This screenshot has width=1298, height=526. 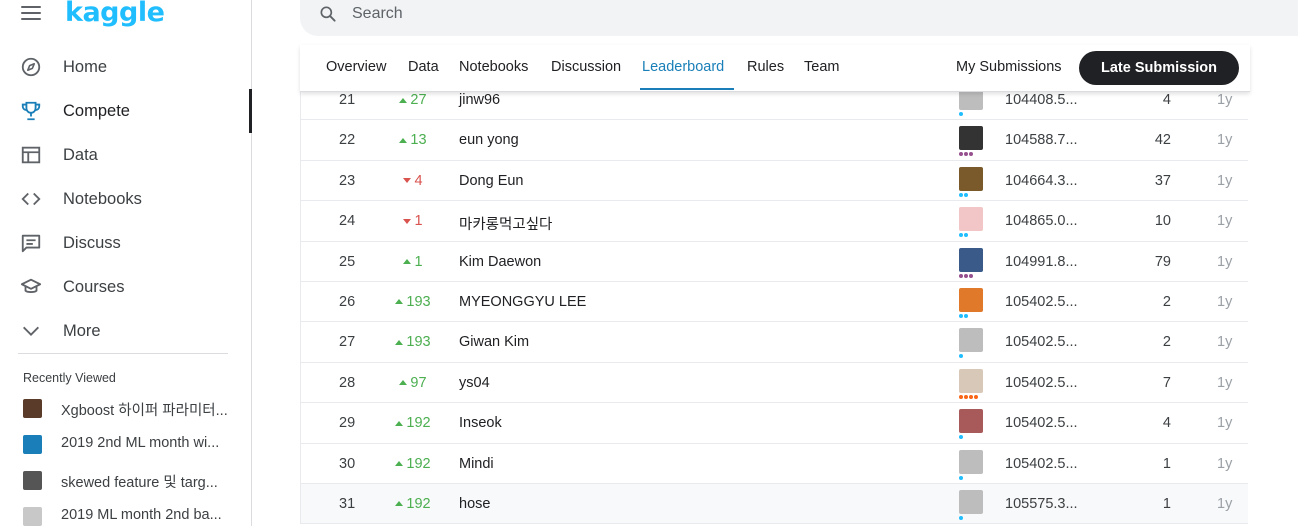 I want to click on search-input, so click(x=652, y=14).